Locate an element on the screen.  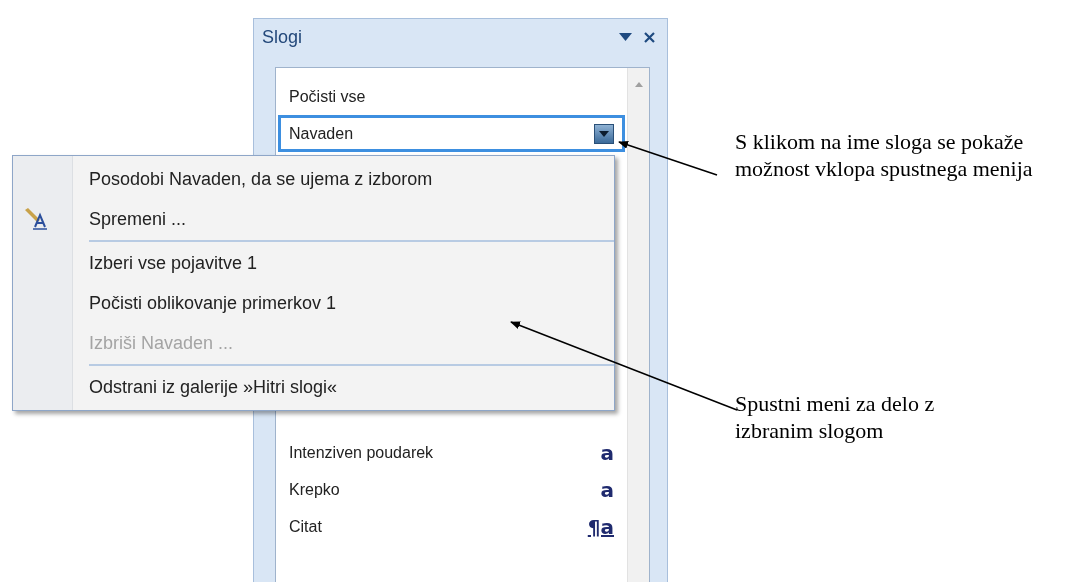
dropdown-button is located at coordinates (604, 133).